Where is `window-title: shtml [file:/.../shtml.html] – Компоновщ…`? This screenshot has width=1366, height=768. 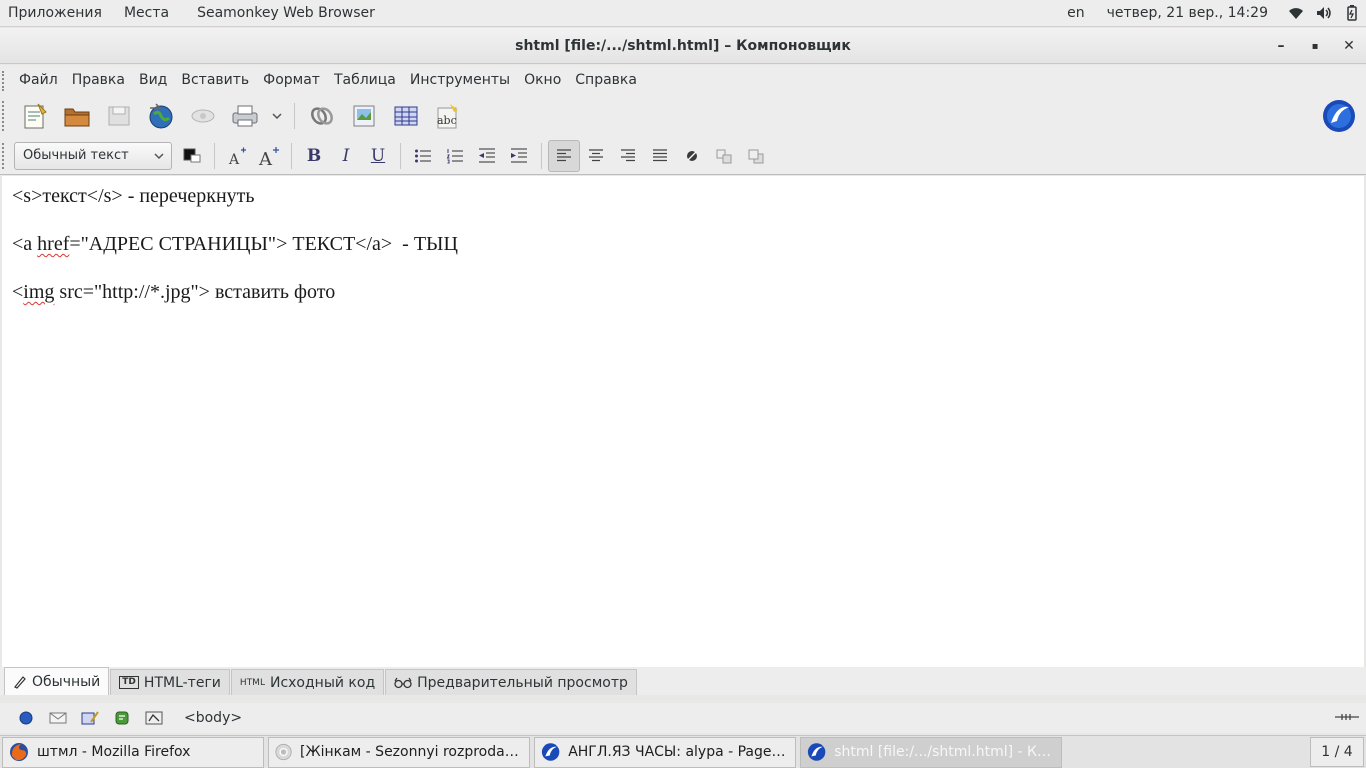
window-title: shtml [file:/.../shtml.html] – Компоновщ… is located at coordinates (683, 45).